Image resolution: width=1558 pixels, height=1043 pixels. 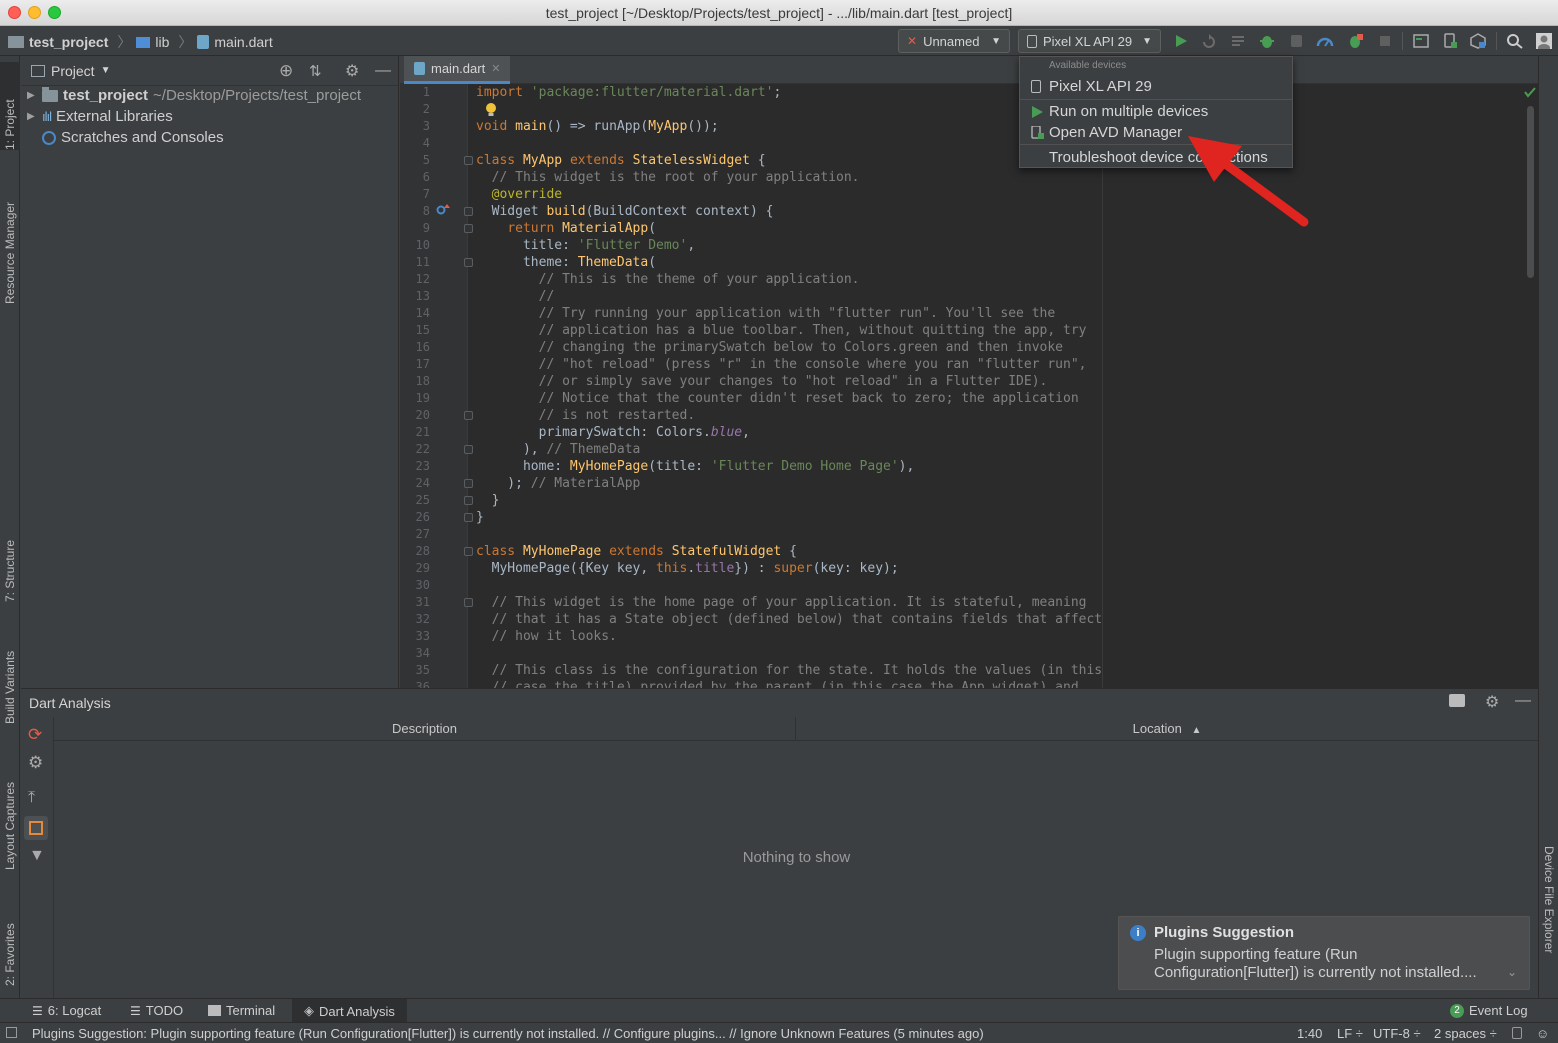 I want to click on inspection-ok-icon, so click(x=1530, y=92).